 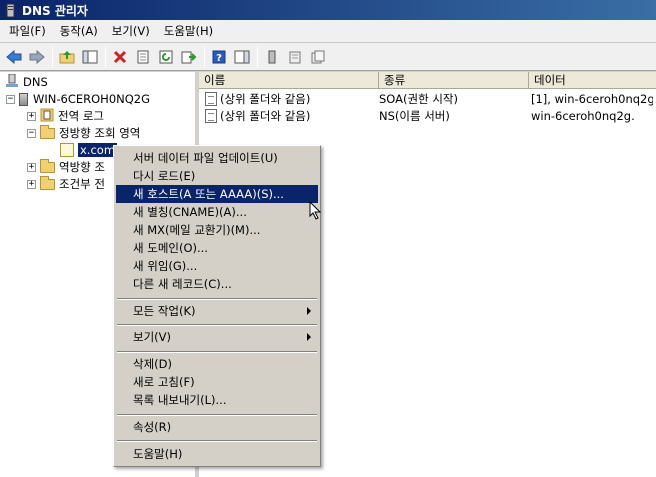 I want to click on menu-all-tasks: 모든 작업(K), so click(x=217, y=311).